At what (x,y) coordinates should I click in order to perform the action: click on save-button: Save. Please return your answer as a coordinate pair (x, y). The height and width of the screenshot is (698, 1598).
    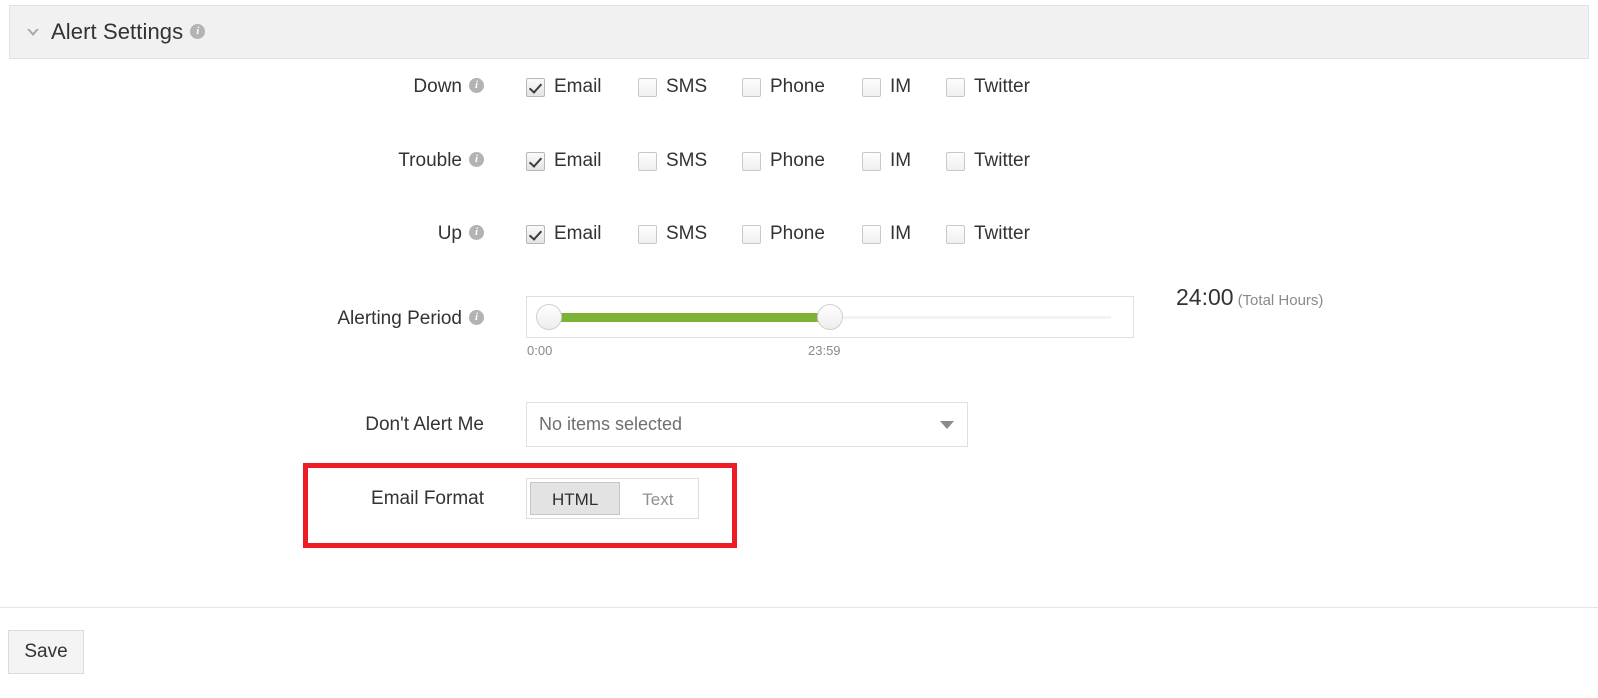
    Looking at the image, I should click on (46, 652).